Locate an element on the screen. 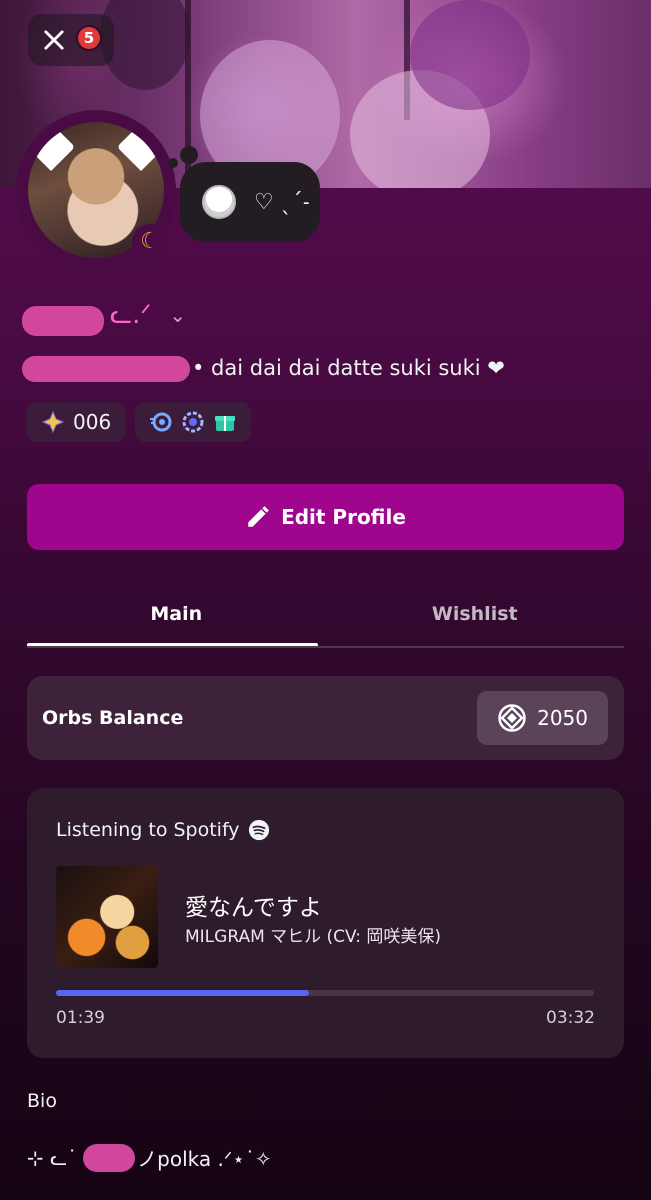 The width and height of the screenshot is (651, 1200). sparkle-icon is located at coordinates (53, 422).